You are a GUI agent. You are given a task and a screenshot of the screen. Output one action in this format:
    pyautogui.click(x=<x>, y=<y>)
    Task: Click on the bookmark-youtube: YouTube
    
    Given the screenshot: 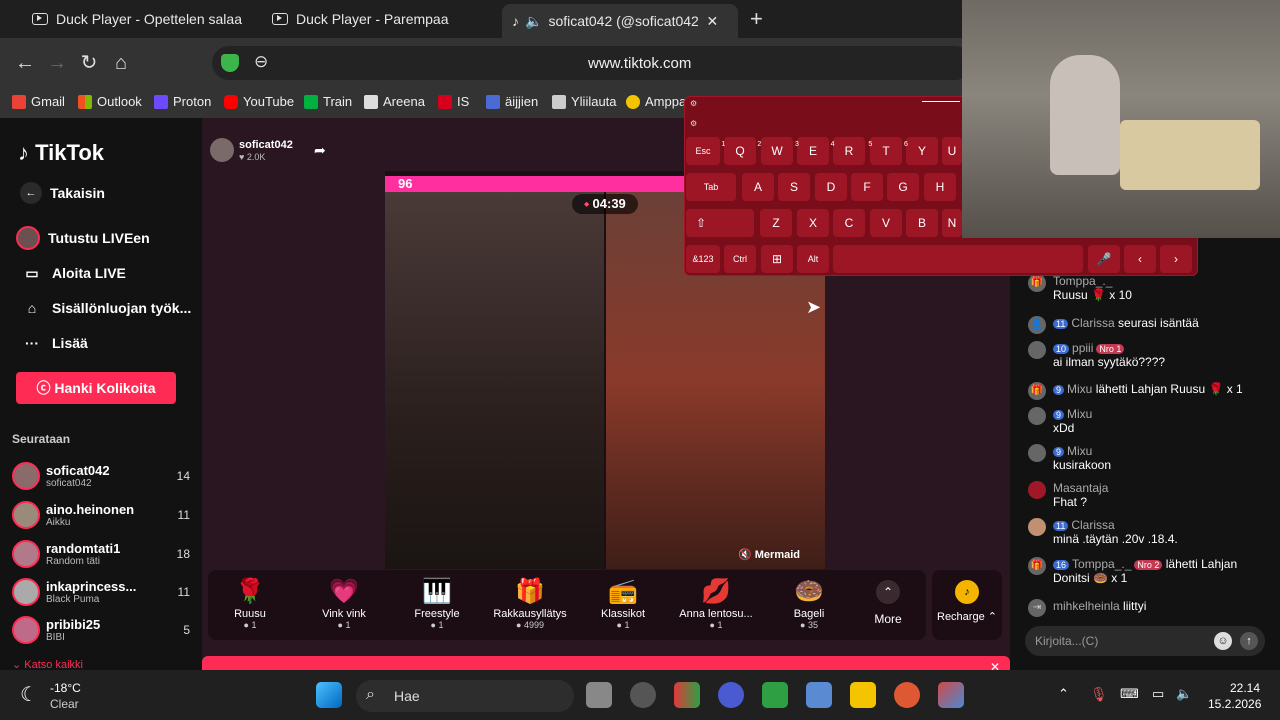 What is the action you would take?
    pyautogui.click(x=259, y=101)
    